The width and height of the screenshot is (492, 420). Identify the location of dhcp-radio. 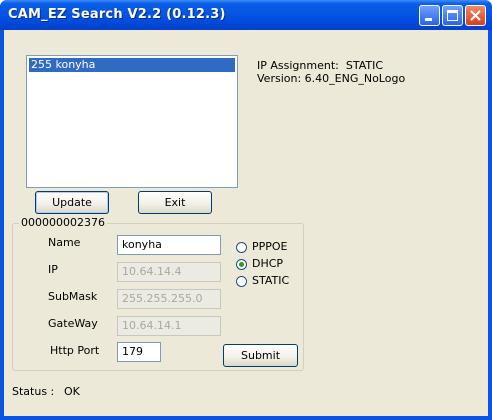
(241, 264).